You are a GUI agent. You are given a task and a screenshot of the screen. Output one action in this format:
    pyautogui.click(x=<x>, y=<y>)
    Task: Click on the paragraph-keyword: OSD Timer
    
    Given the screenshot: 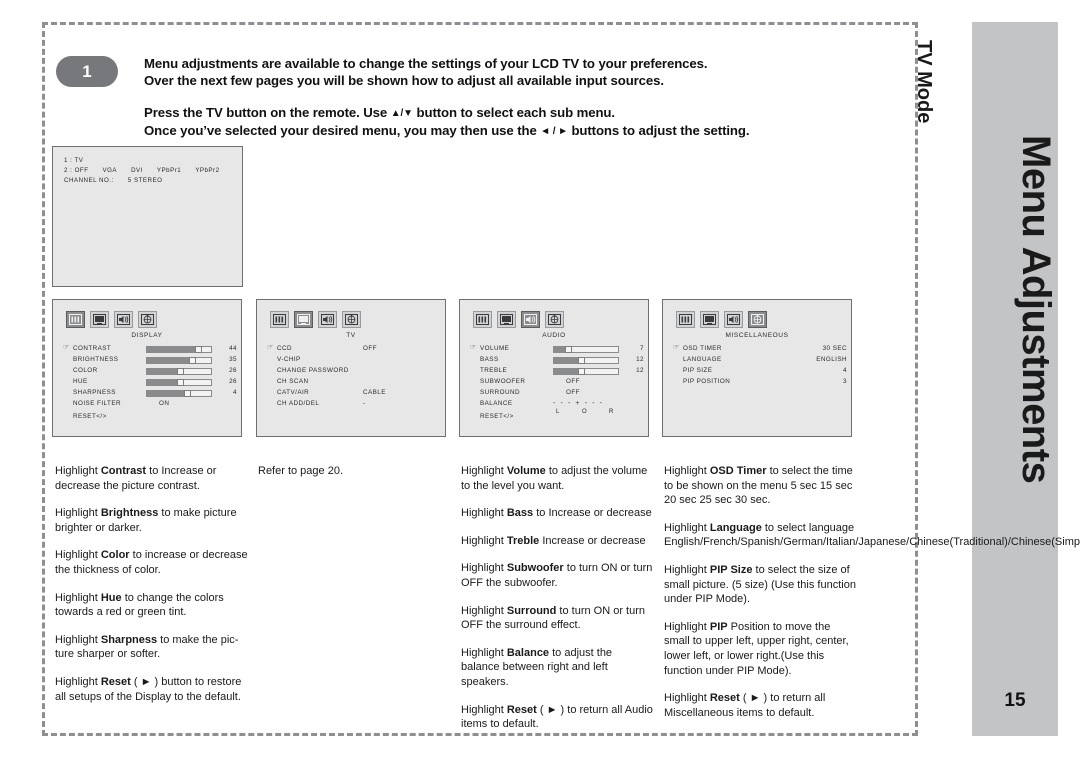 What is the action you would take?
    pyautogui.click(x=738, y=471)
    